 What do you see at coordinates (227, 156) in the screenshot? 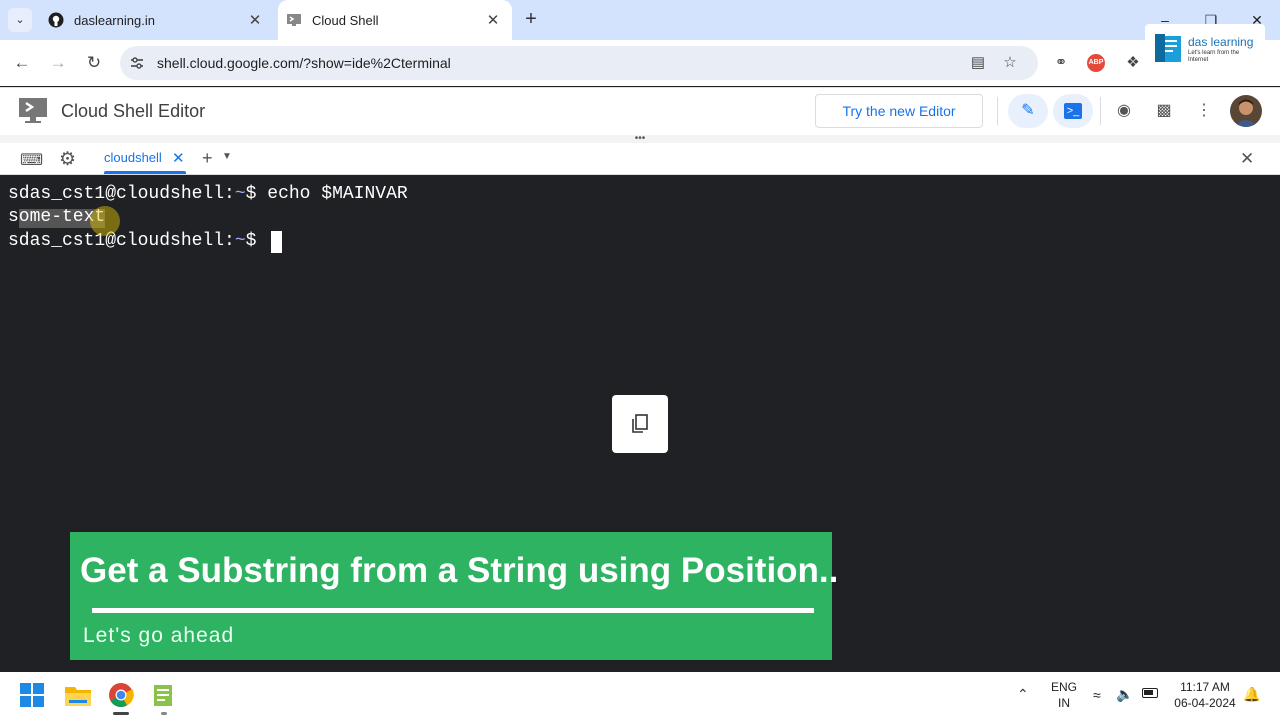
I see `terminal-dropdown-icon: ▼` at bounding box center [227, 156].